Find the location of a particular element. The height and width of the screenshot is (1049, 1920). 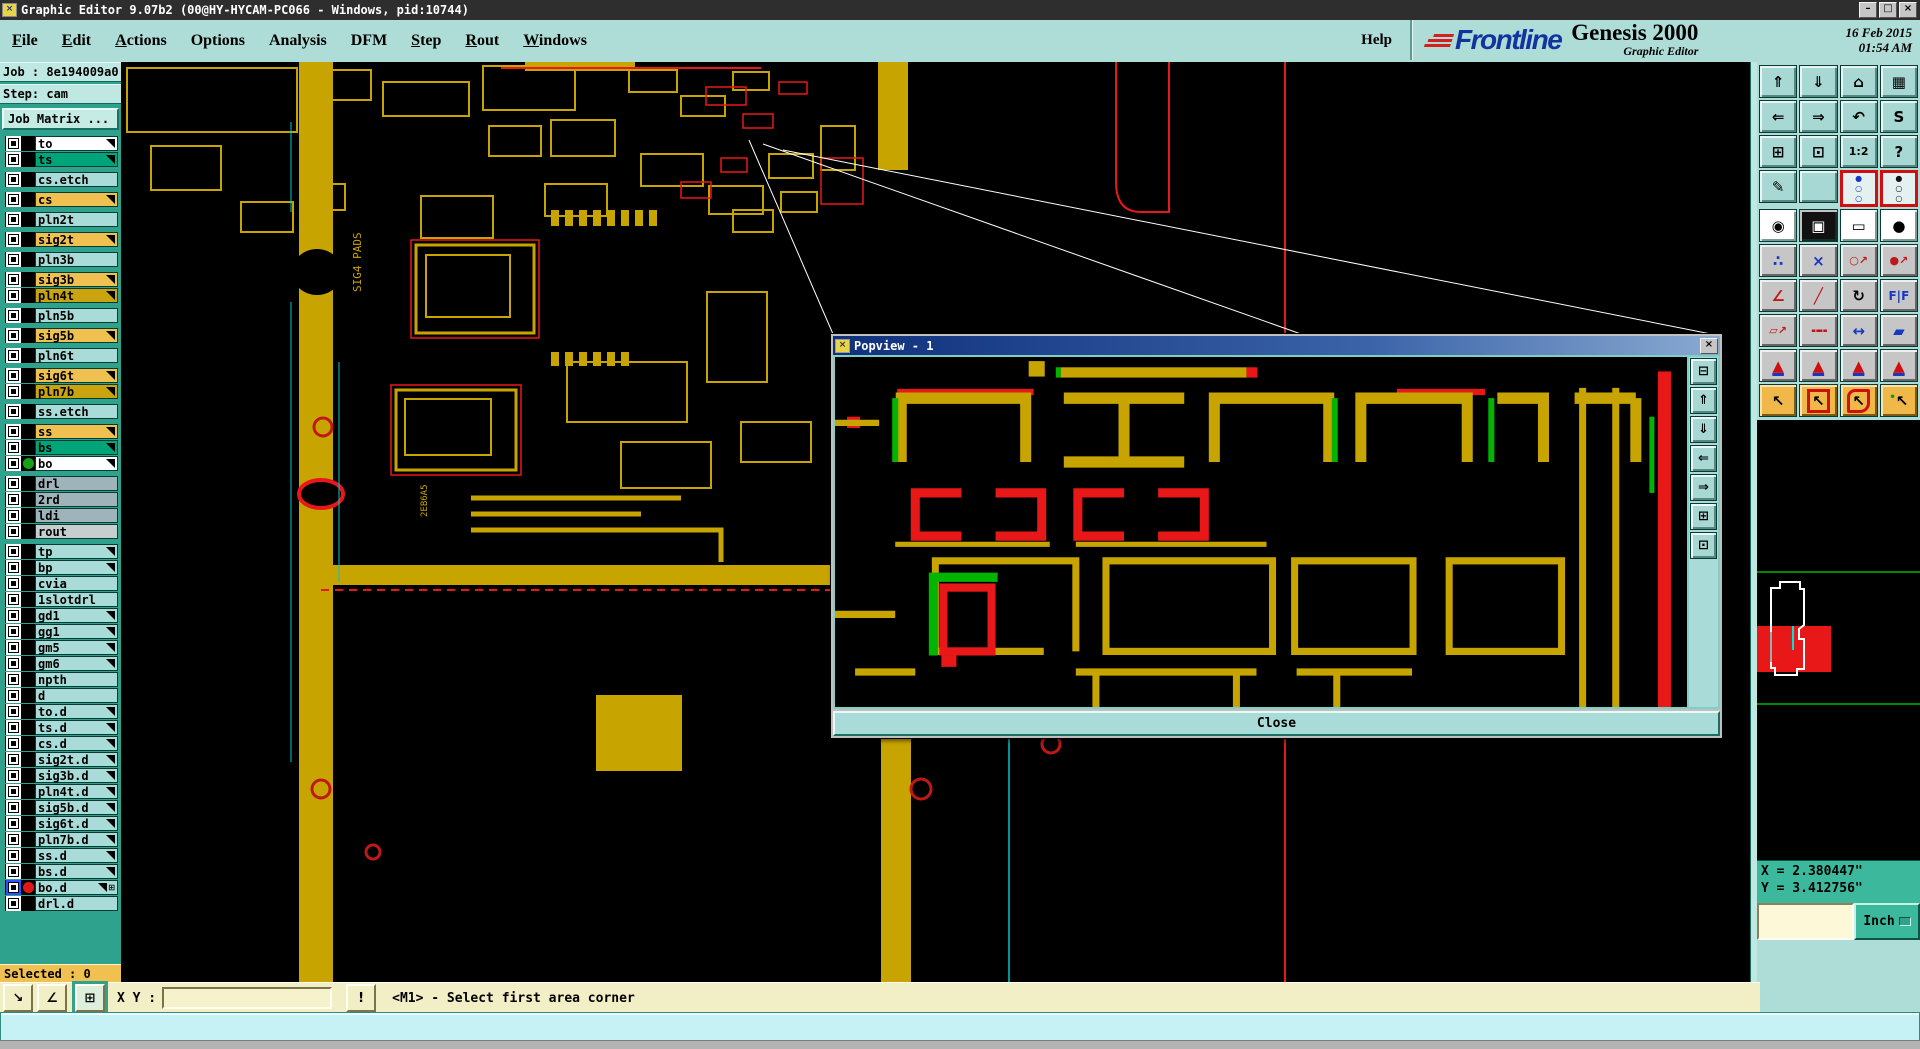

dashed-line-button: ╍╍ is located at coordinates (1818, 330).